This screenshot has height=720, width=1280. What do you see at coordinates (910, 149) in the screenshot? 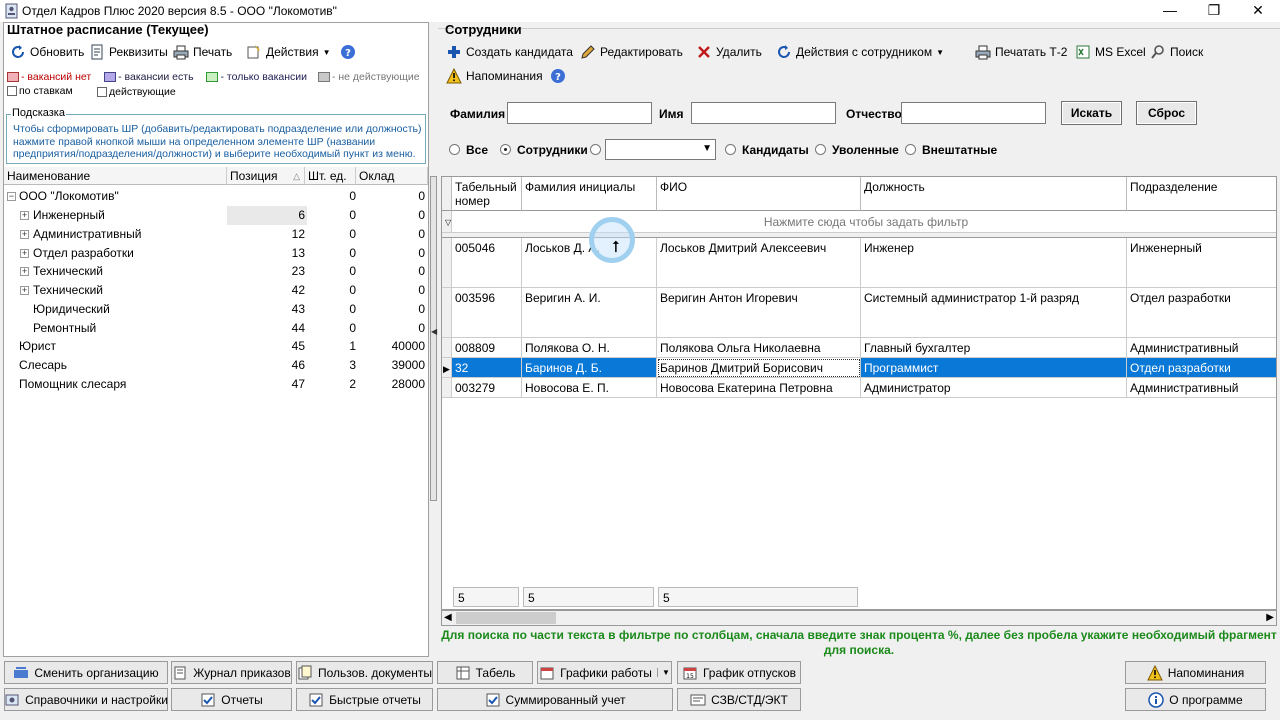
I see `radio-external` at bounding box center [910, 149].